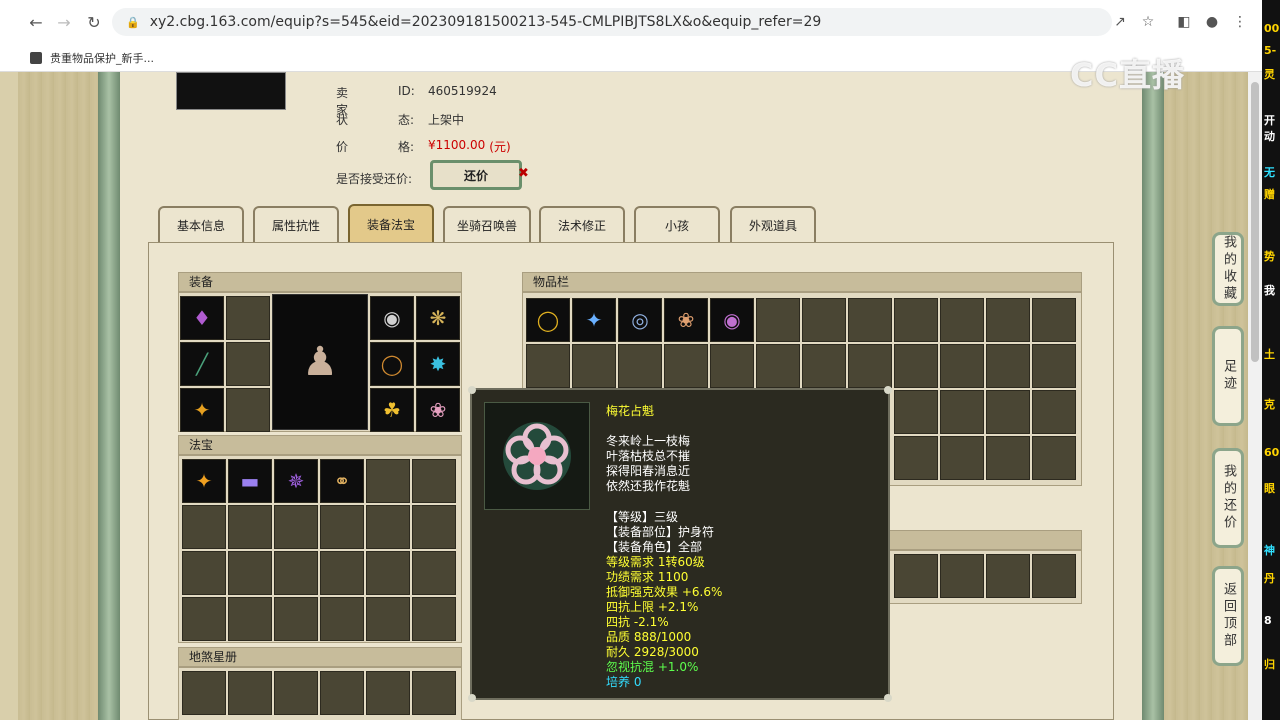  I want to click on equip-slot-amulet: ☘, so click(392, 410).